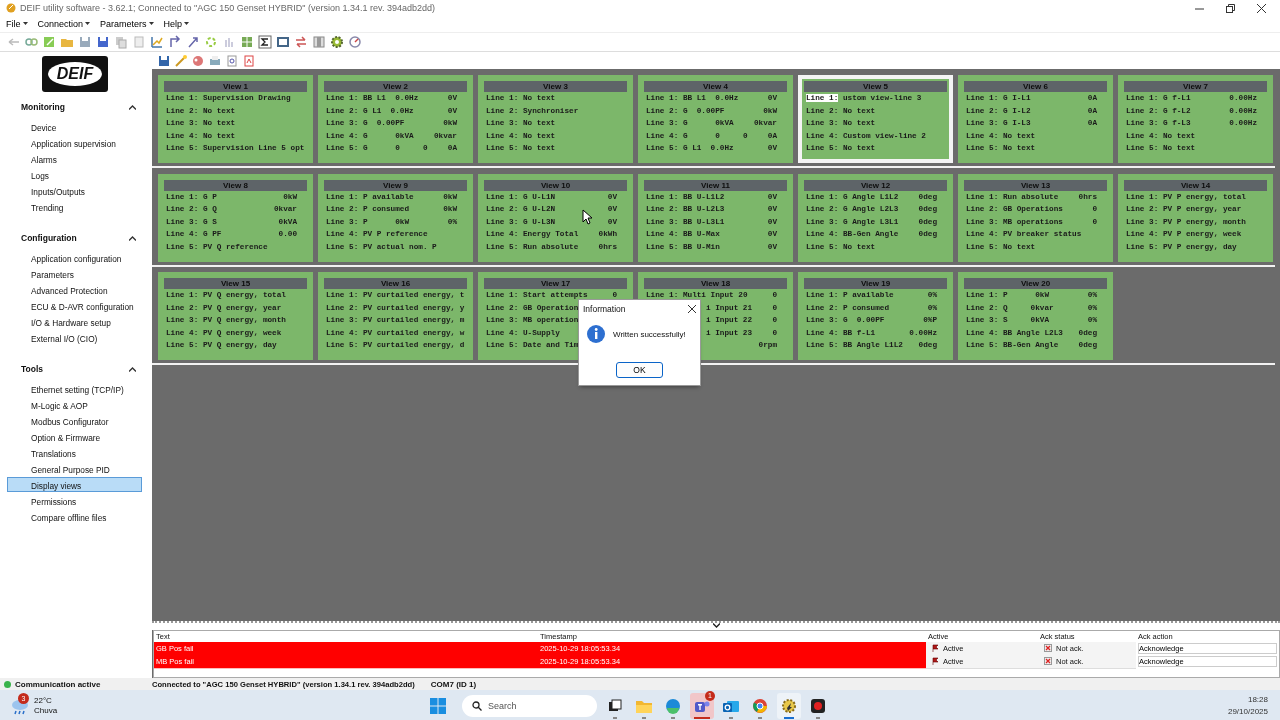 The width and height of the screenshot is (1280, 720). What do you see at coordinates (604, 308) in the screenshot?
I see `dialog-title: Information` at bounding box center [604, 308].